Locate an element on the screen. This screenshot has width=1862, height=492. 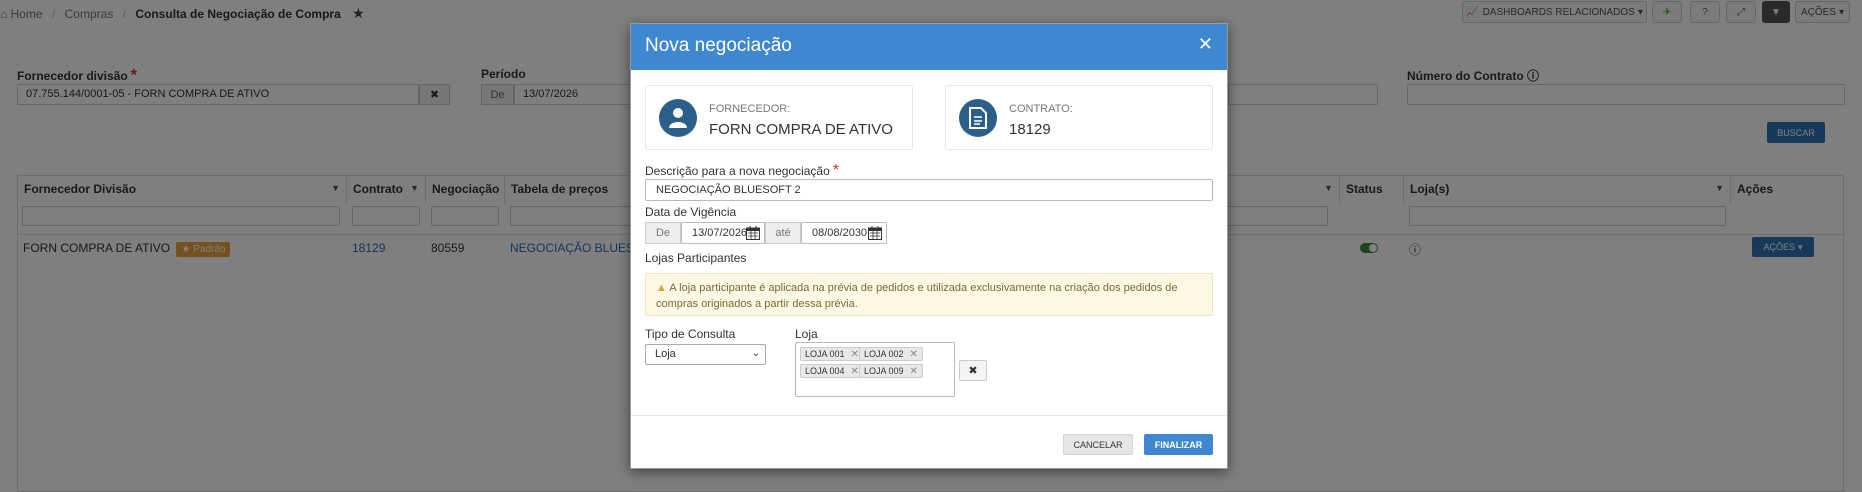
vigencia-de-input: 13/07/2026 is located at coordinates (723, 233).